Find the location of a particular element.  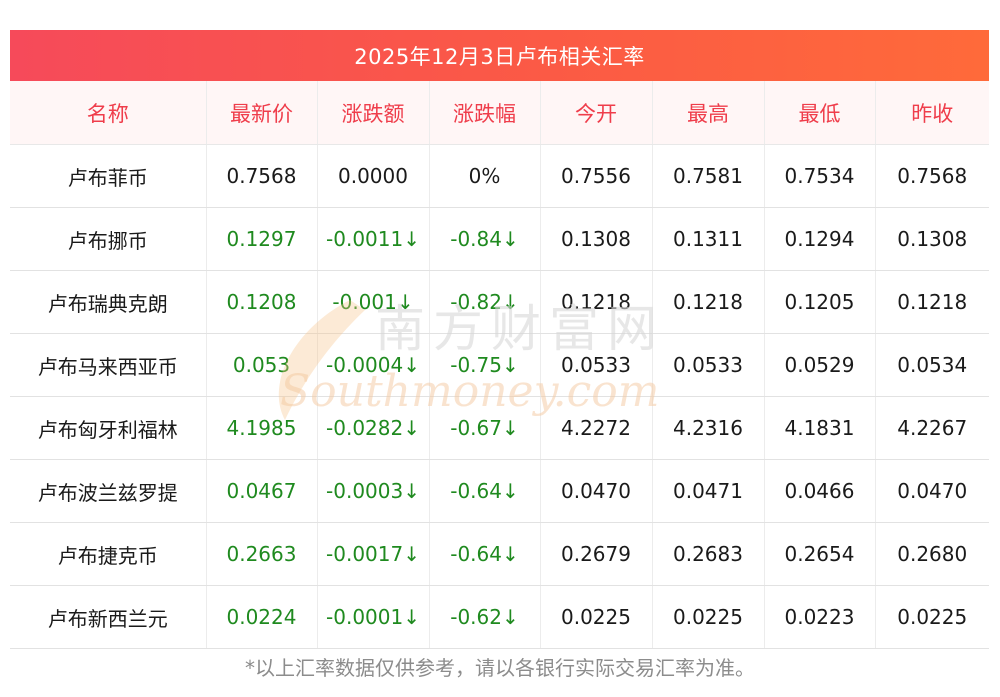

header-name: 名称 is located at coordinates (108, 113).